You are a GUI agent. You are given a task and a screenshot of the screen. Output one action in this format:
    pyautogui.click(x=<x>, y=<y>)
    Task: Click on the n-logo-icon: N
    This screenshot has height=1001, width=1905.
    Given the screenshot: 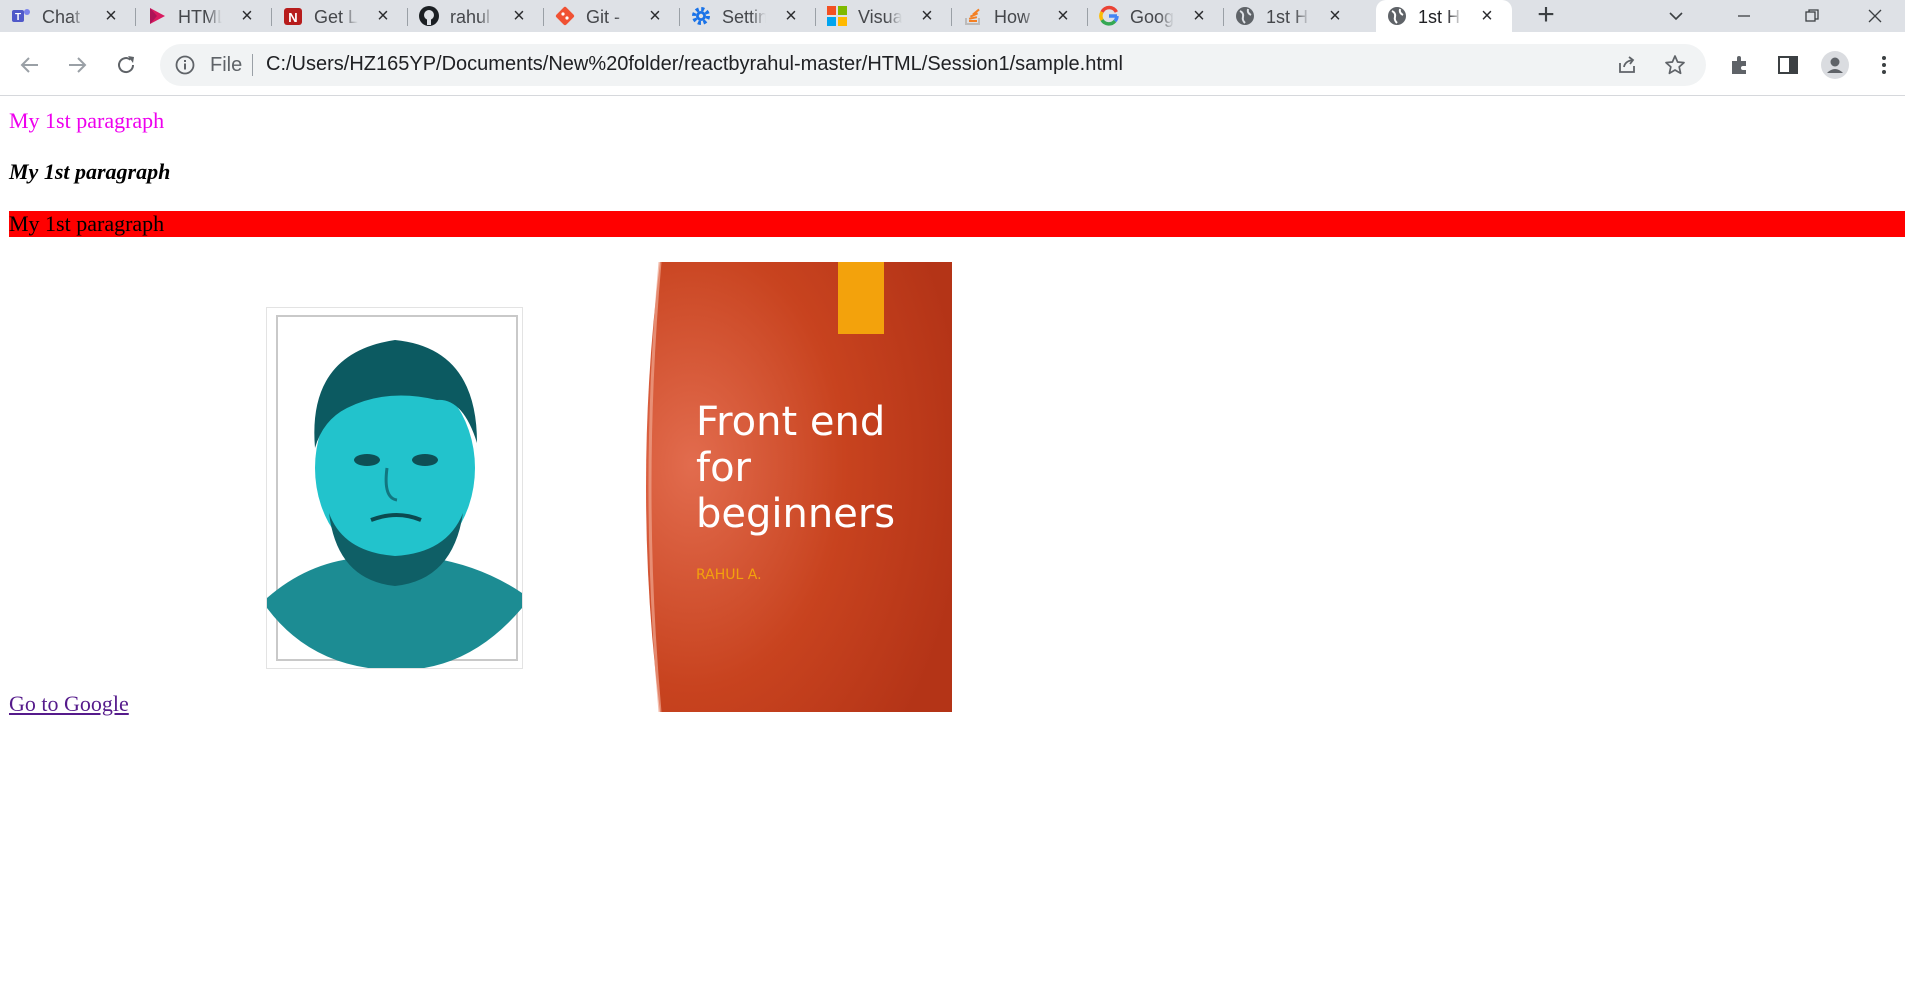 What is the action you would take?
    pyautogui.click(x=293, y=16)
    